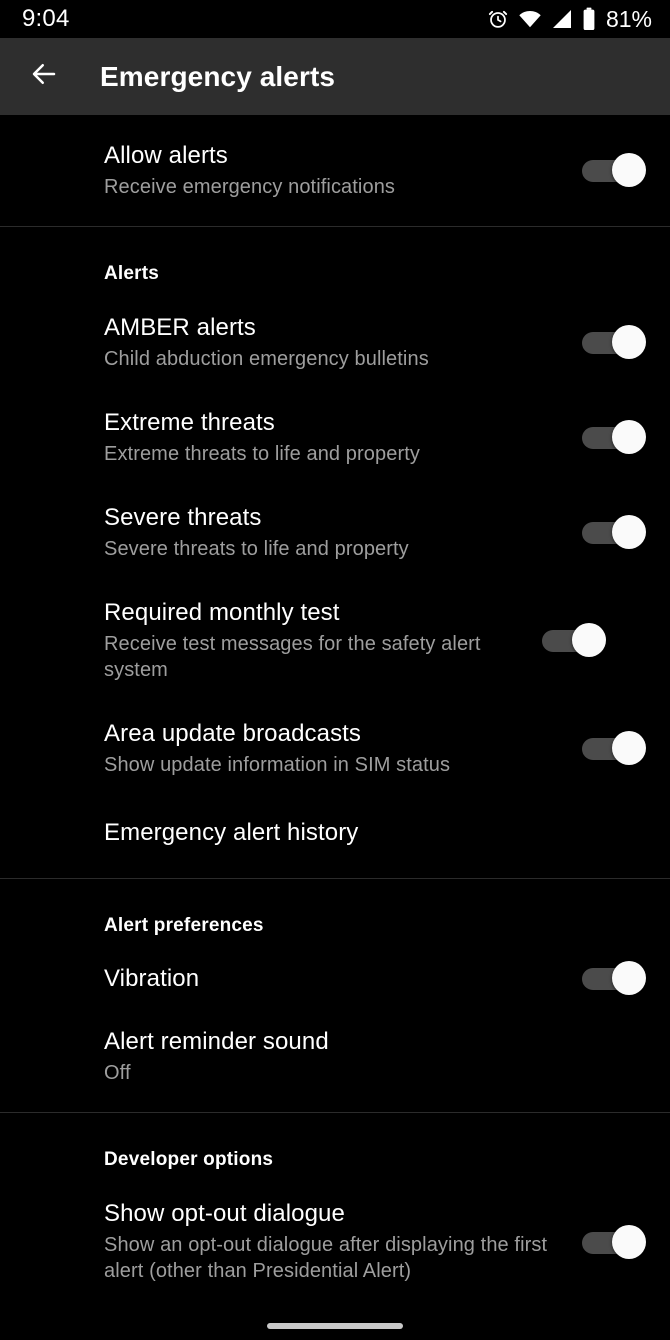 The width and height of the screenshot is (670, 1340). Describe the element at coordinates (498, 19) in the screenshot. I see `alarm-icon` at that location.